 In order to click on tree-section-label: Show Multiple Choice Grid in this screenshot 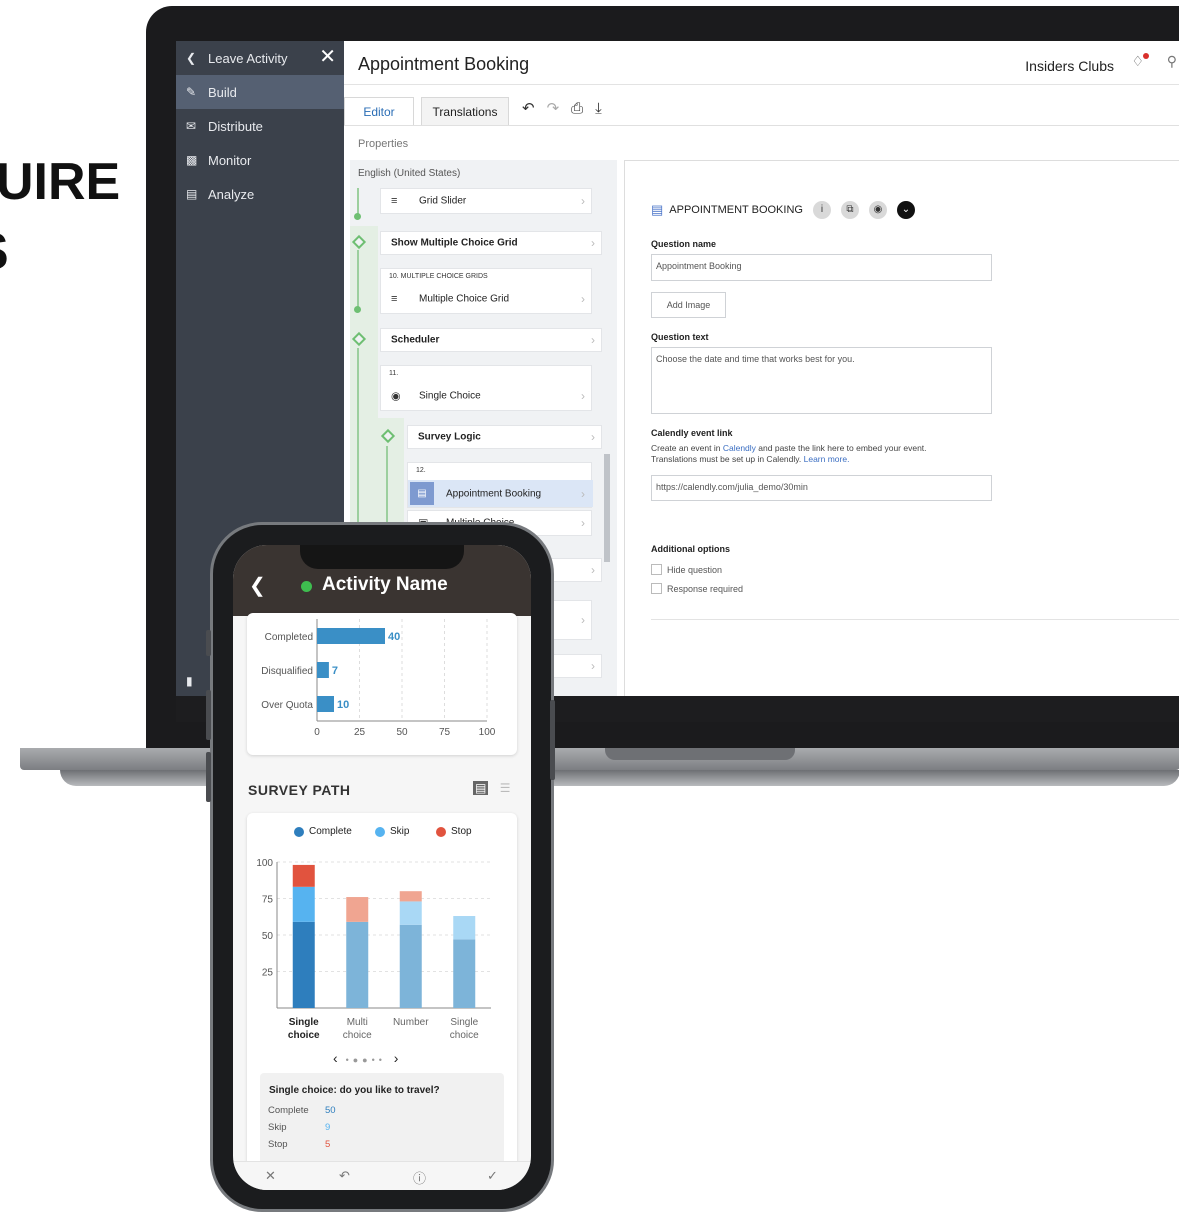, I will do `click(454, 243)`.